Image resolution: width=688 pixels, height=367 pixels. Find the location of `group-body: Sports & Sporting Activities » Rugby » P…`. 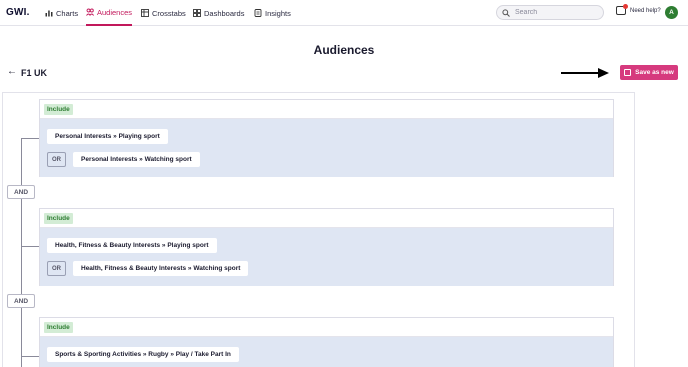

group-body: Sports & Sporting Activities » Rugby » P… is located at coordinates (326, 352).